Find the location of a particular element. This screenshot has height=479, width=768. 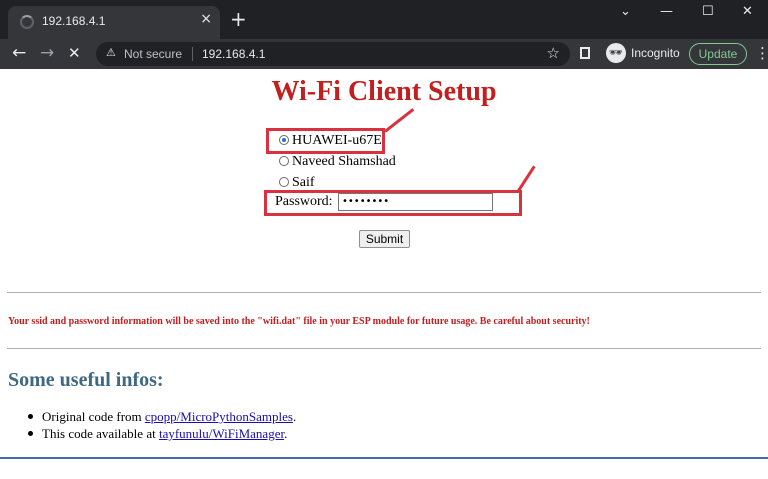

tab-strip: 192.168.4.1 × + ⌄ — ☐ ✕ is located at coordinates (384, 19).